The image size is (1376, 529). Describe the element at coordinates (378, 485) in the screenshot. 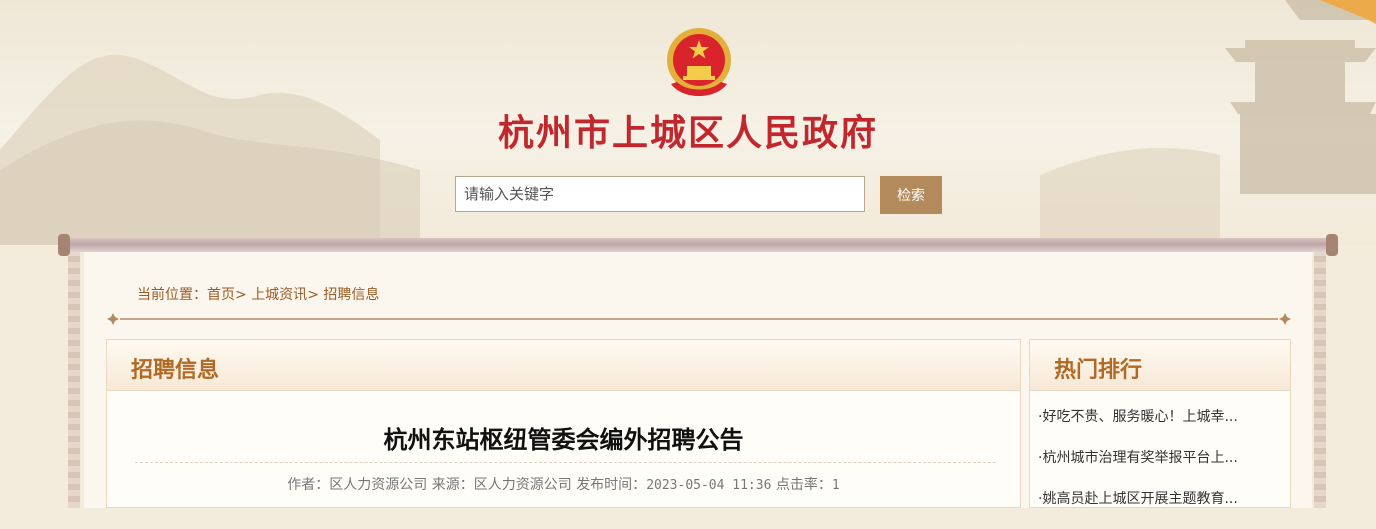

I see `author-value: 区人力资源公司` at that location.